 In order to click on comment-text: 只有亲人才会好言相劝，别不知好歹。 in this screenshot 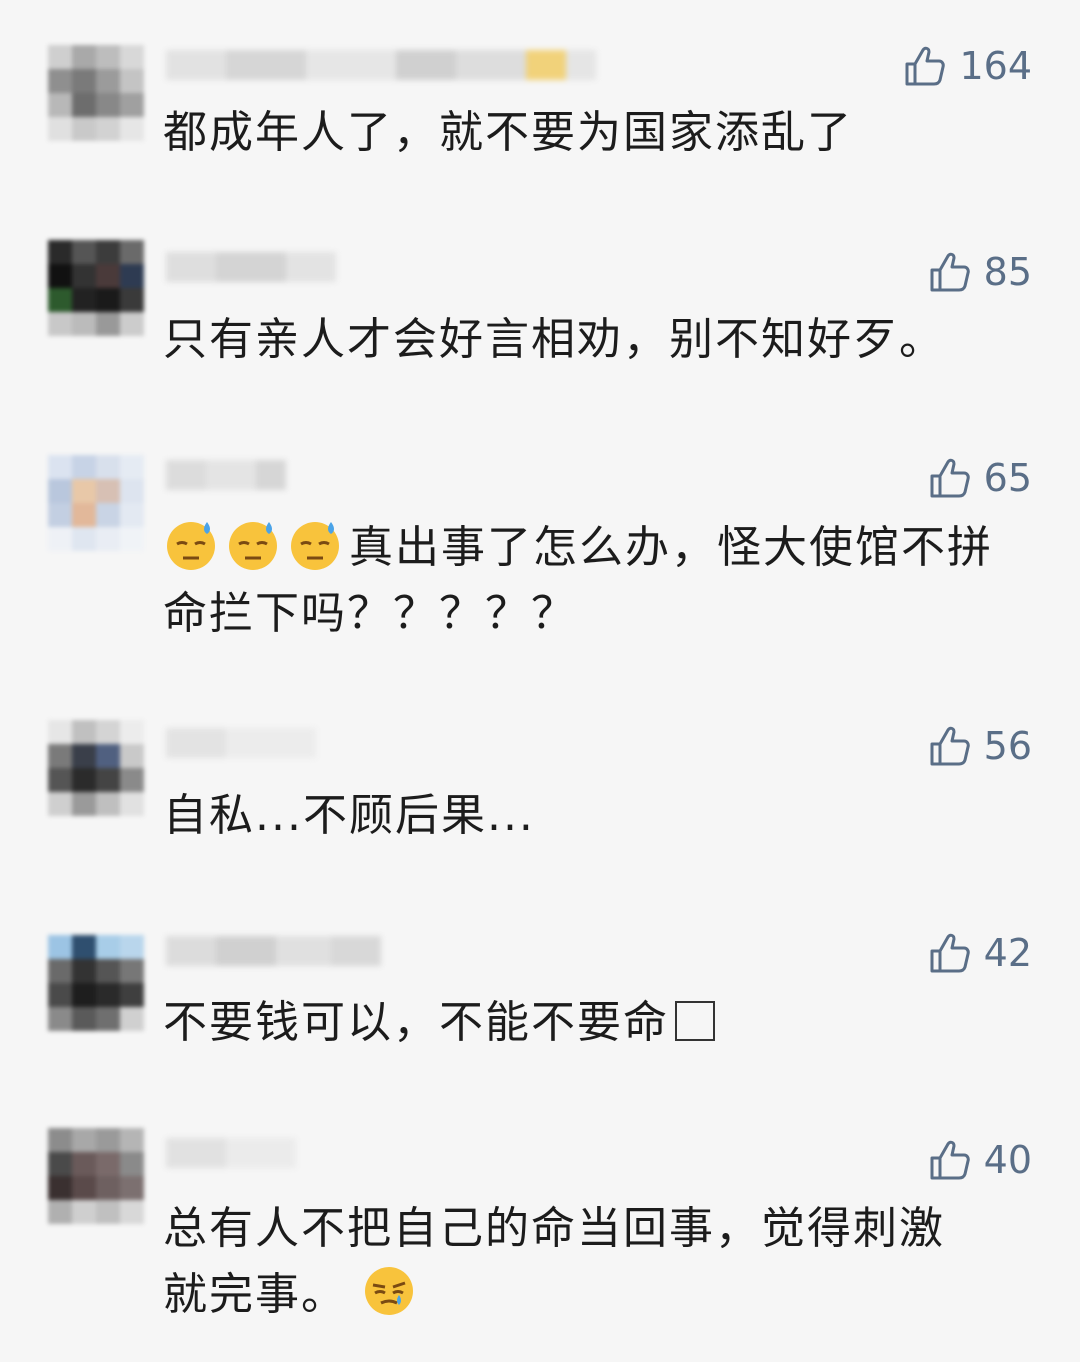, I will do `click(554, 339)`.